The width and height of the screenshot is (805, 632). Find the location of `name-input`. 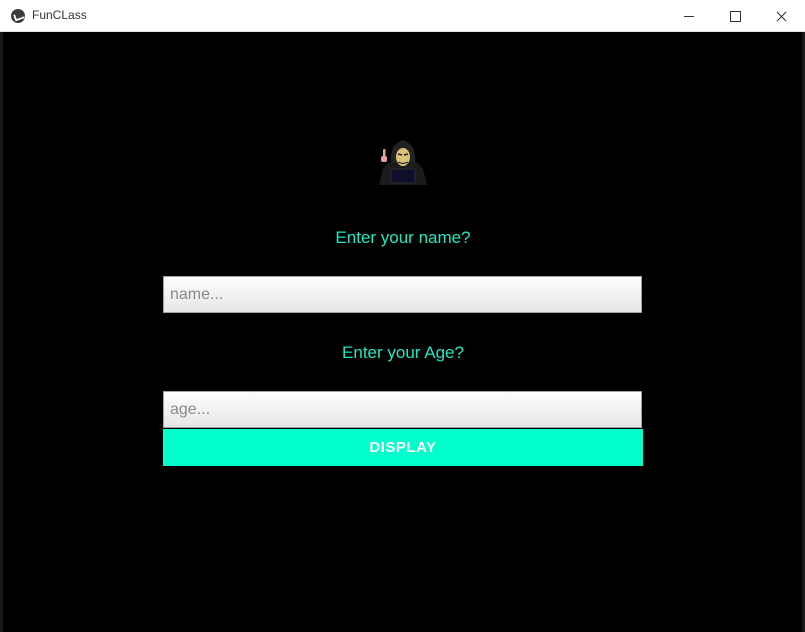

name-input is located at coordinates (402, 294).